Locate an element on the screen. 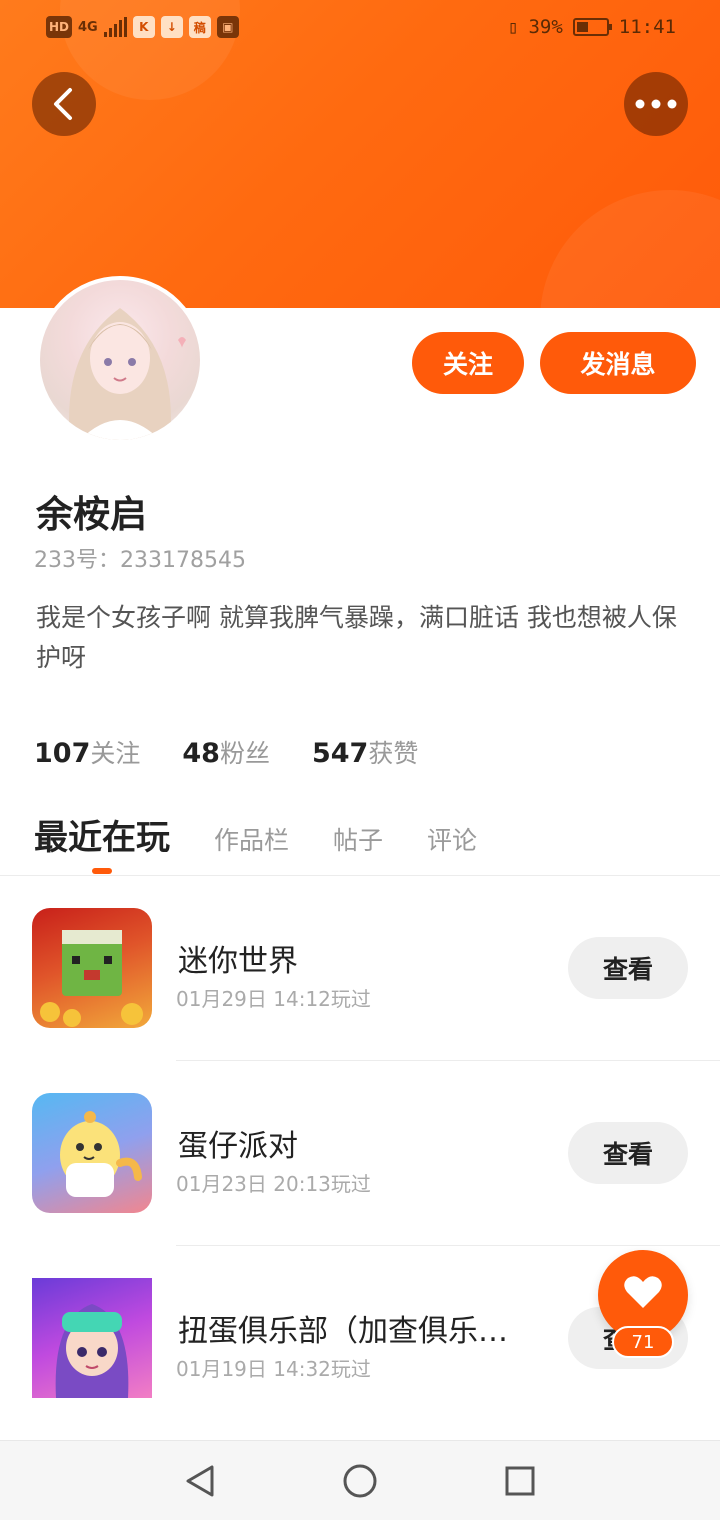 The height and width of the screenshot is (1520, 720). stat-followers: 48粉丝 is located at coordinates (226, 752).